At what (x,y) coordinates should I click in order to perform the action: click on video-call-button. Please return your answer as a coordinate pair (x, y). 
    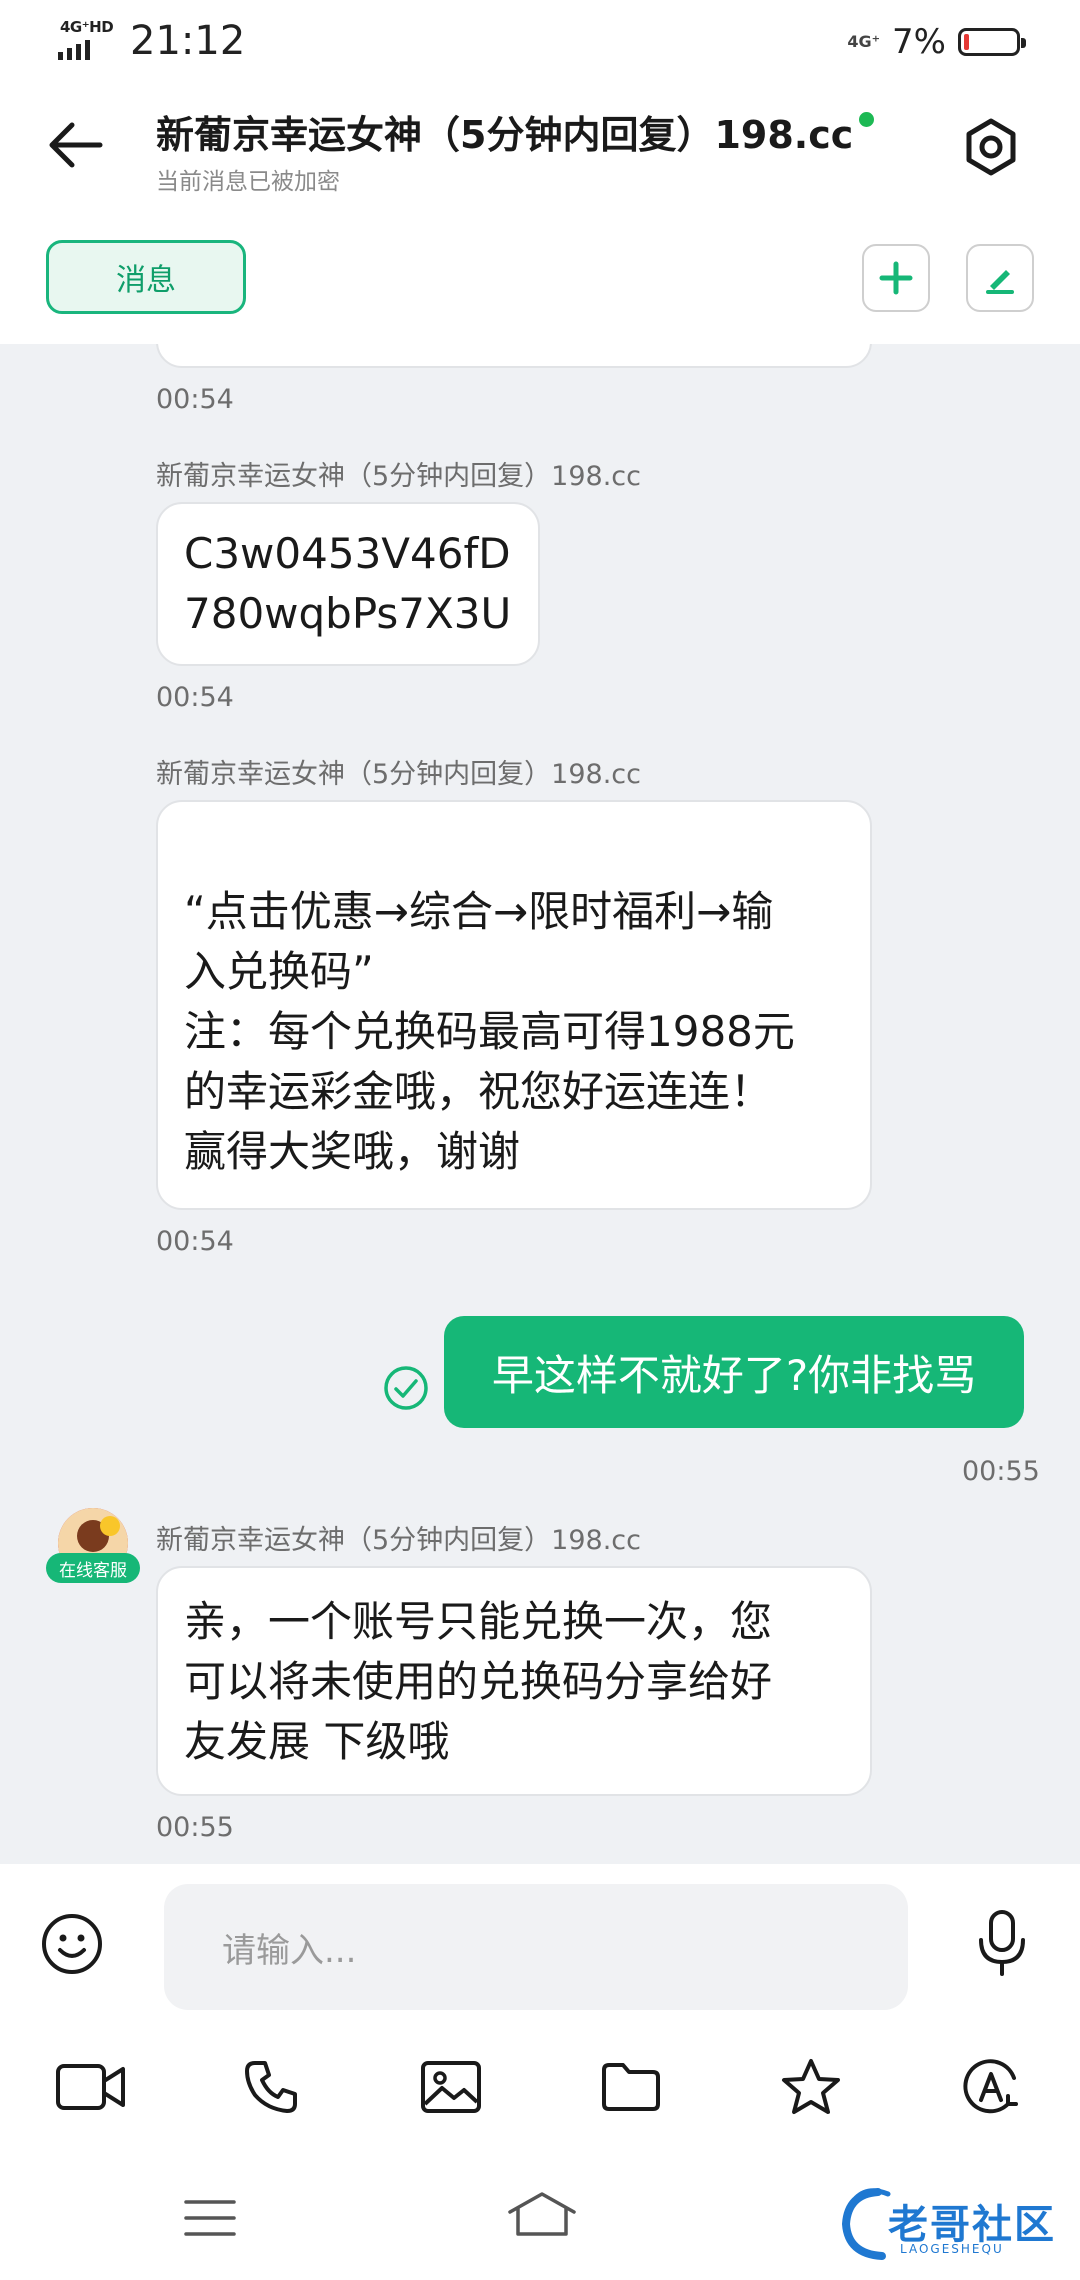
    Looking at the image, I should click on (91, 2087).